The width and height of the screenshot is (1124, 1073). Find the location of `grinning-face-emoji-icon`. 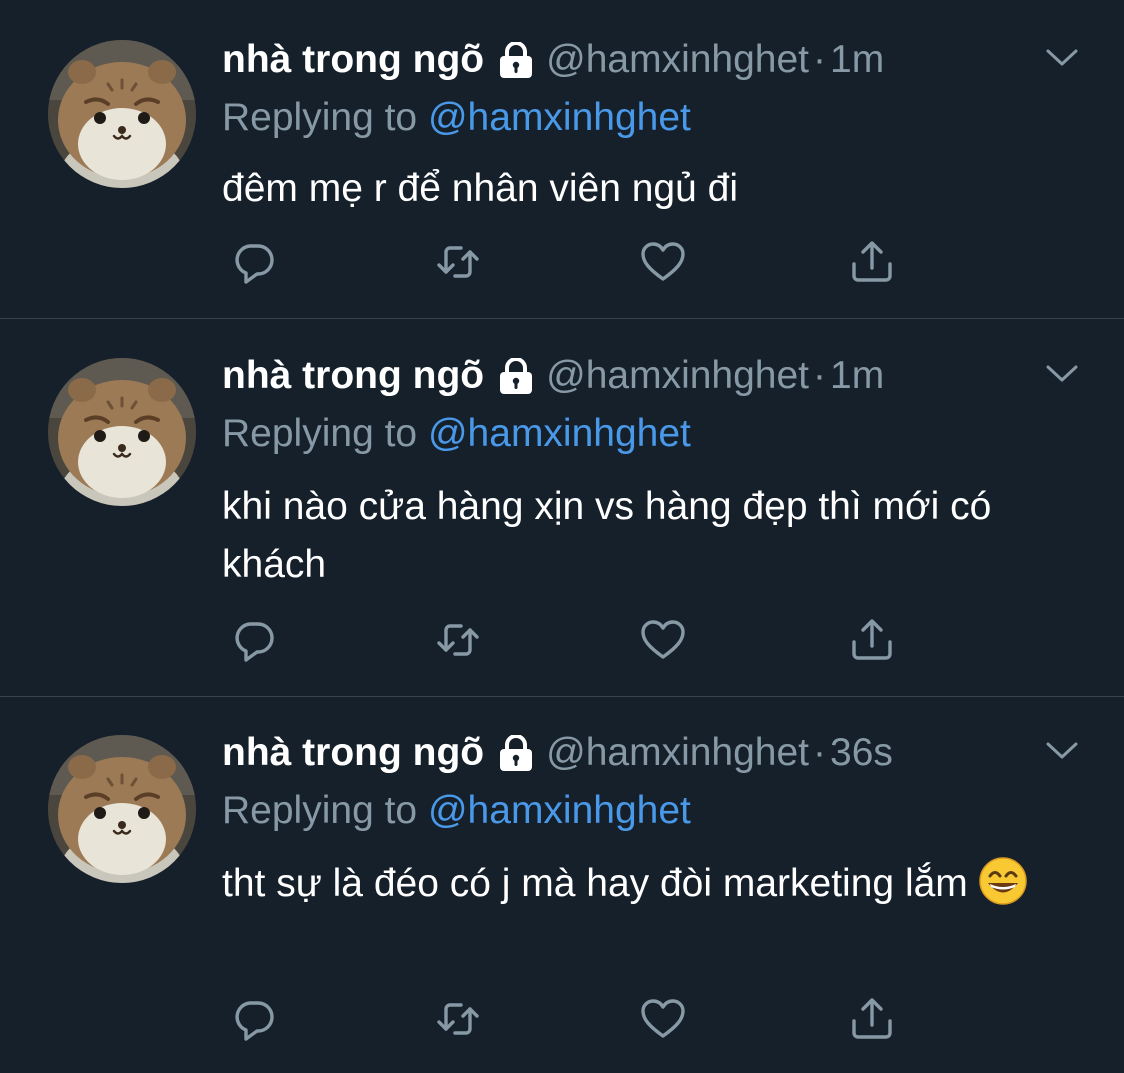

grinning-face-emoji-icon is located at coordinates (1003, 889).